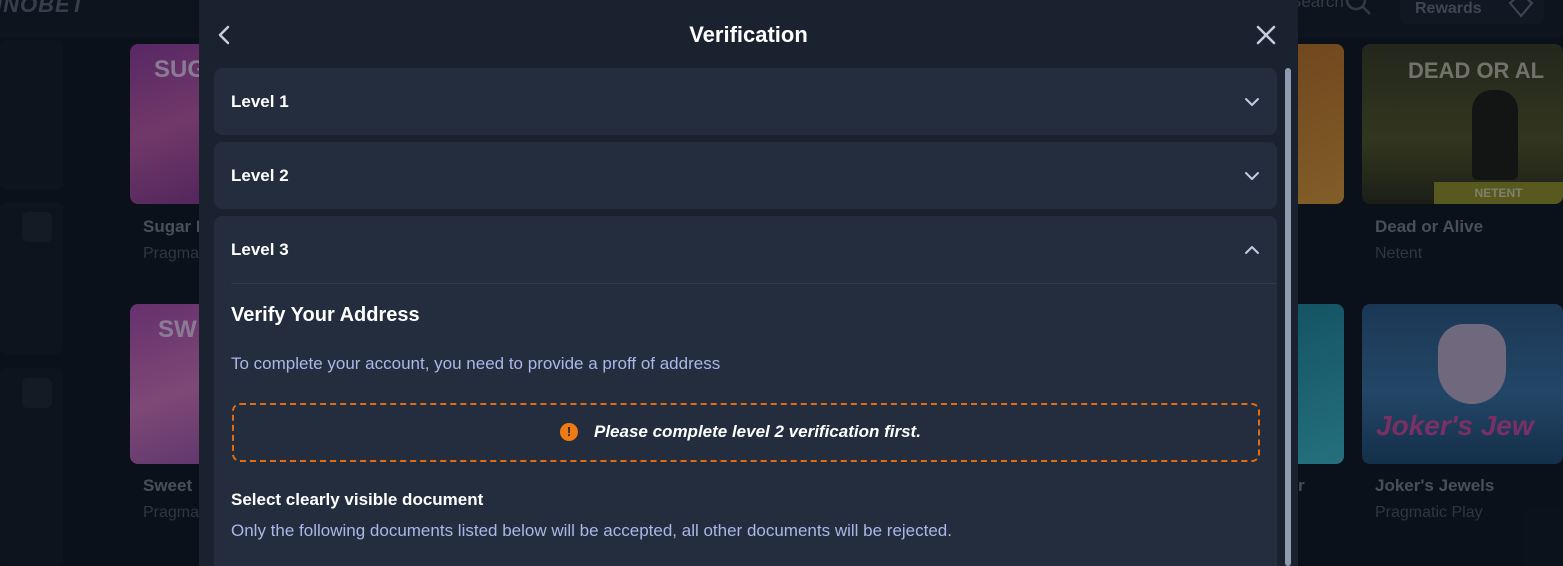 The width and height of the screenshot is (1563, 566). I want to click on divider, so click(754, 283).